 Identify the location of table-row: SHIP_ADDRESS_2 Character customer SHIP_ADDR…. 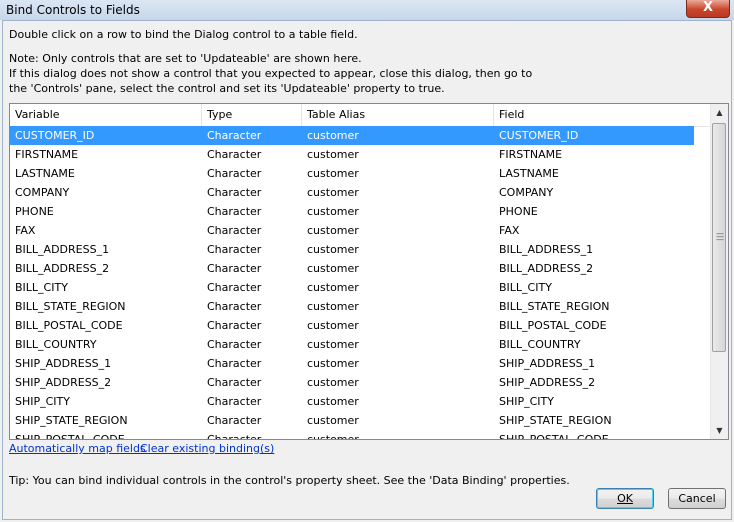
(361, 382).